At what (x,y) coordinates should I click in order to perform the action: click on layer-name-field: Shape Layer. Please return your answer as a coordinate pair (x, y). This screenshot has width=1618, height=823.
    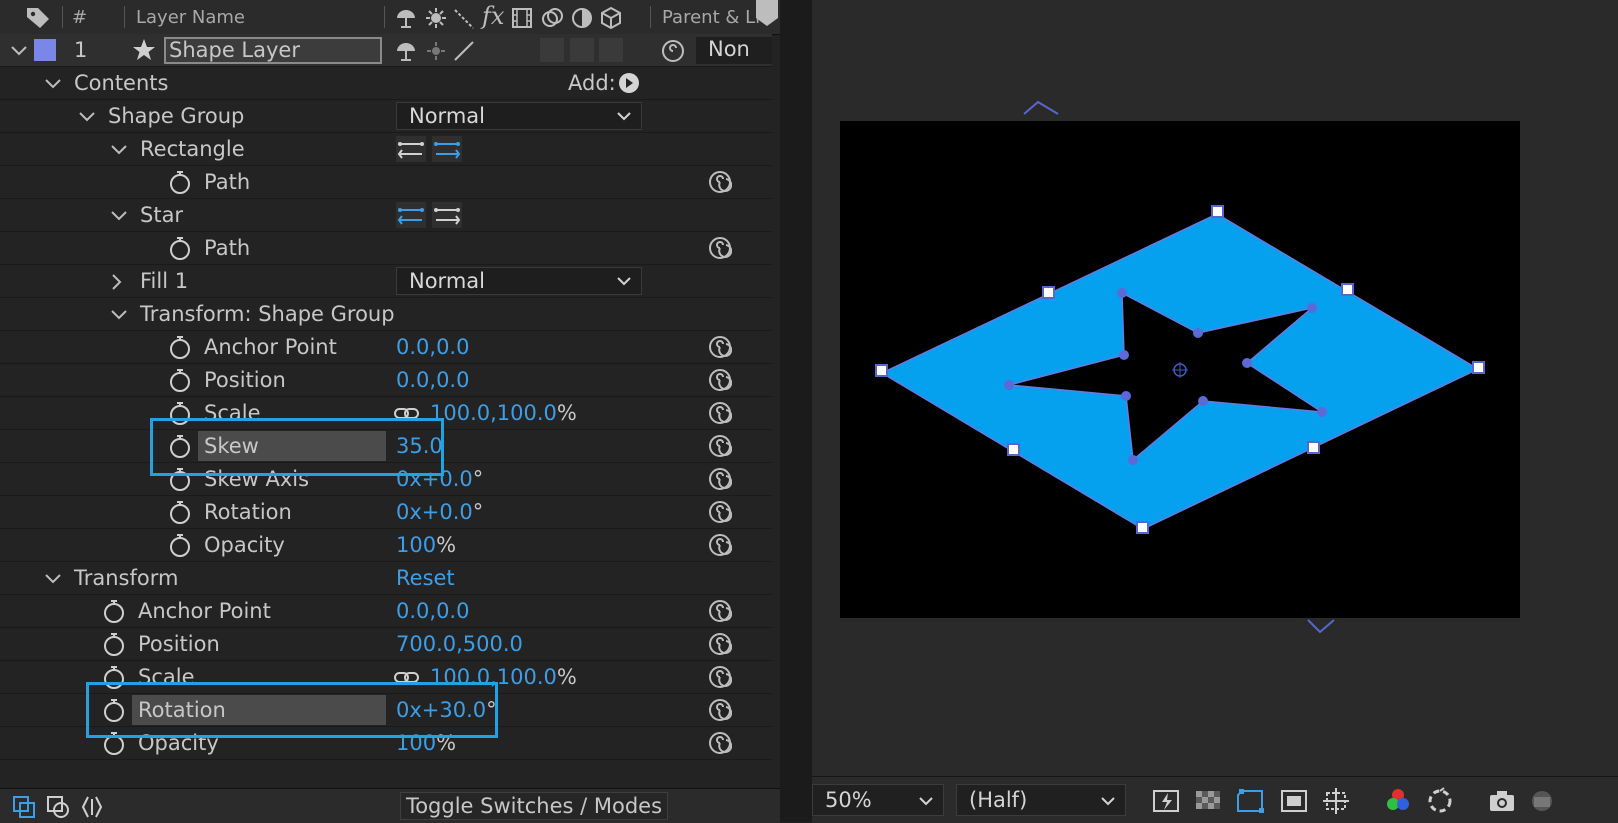
    Looking at the image, I should click on (273, 50).